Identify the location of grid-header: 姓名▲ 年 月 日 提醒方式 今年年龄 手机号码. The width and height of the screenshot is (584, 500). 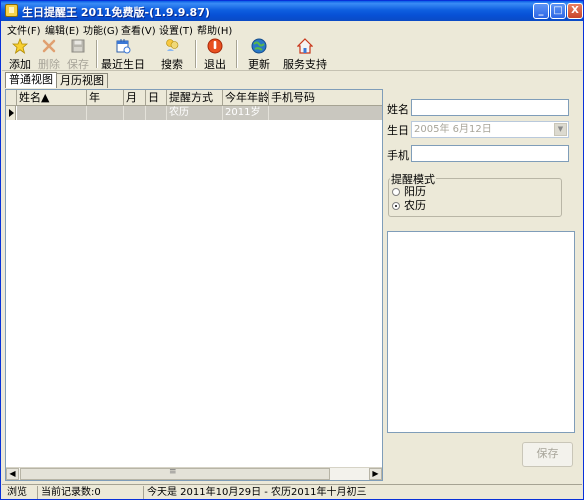
(194, 98).